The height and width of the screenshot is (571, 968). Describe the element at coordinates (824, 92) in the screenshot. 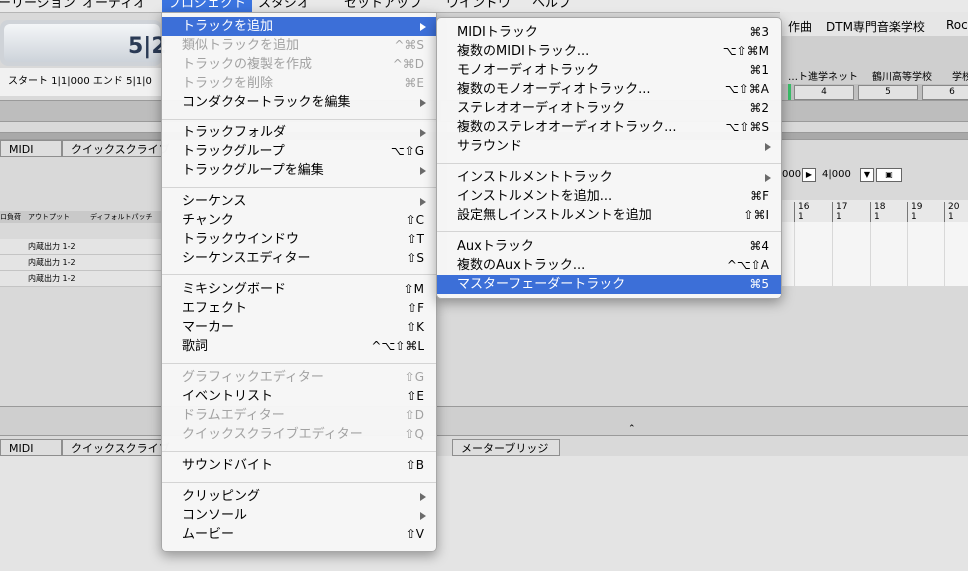

I see `scene-cell: 4` at that location.